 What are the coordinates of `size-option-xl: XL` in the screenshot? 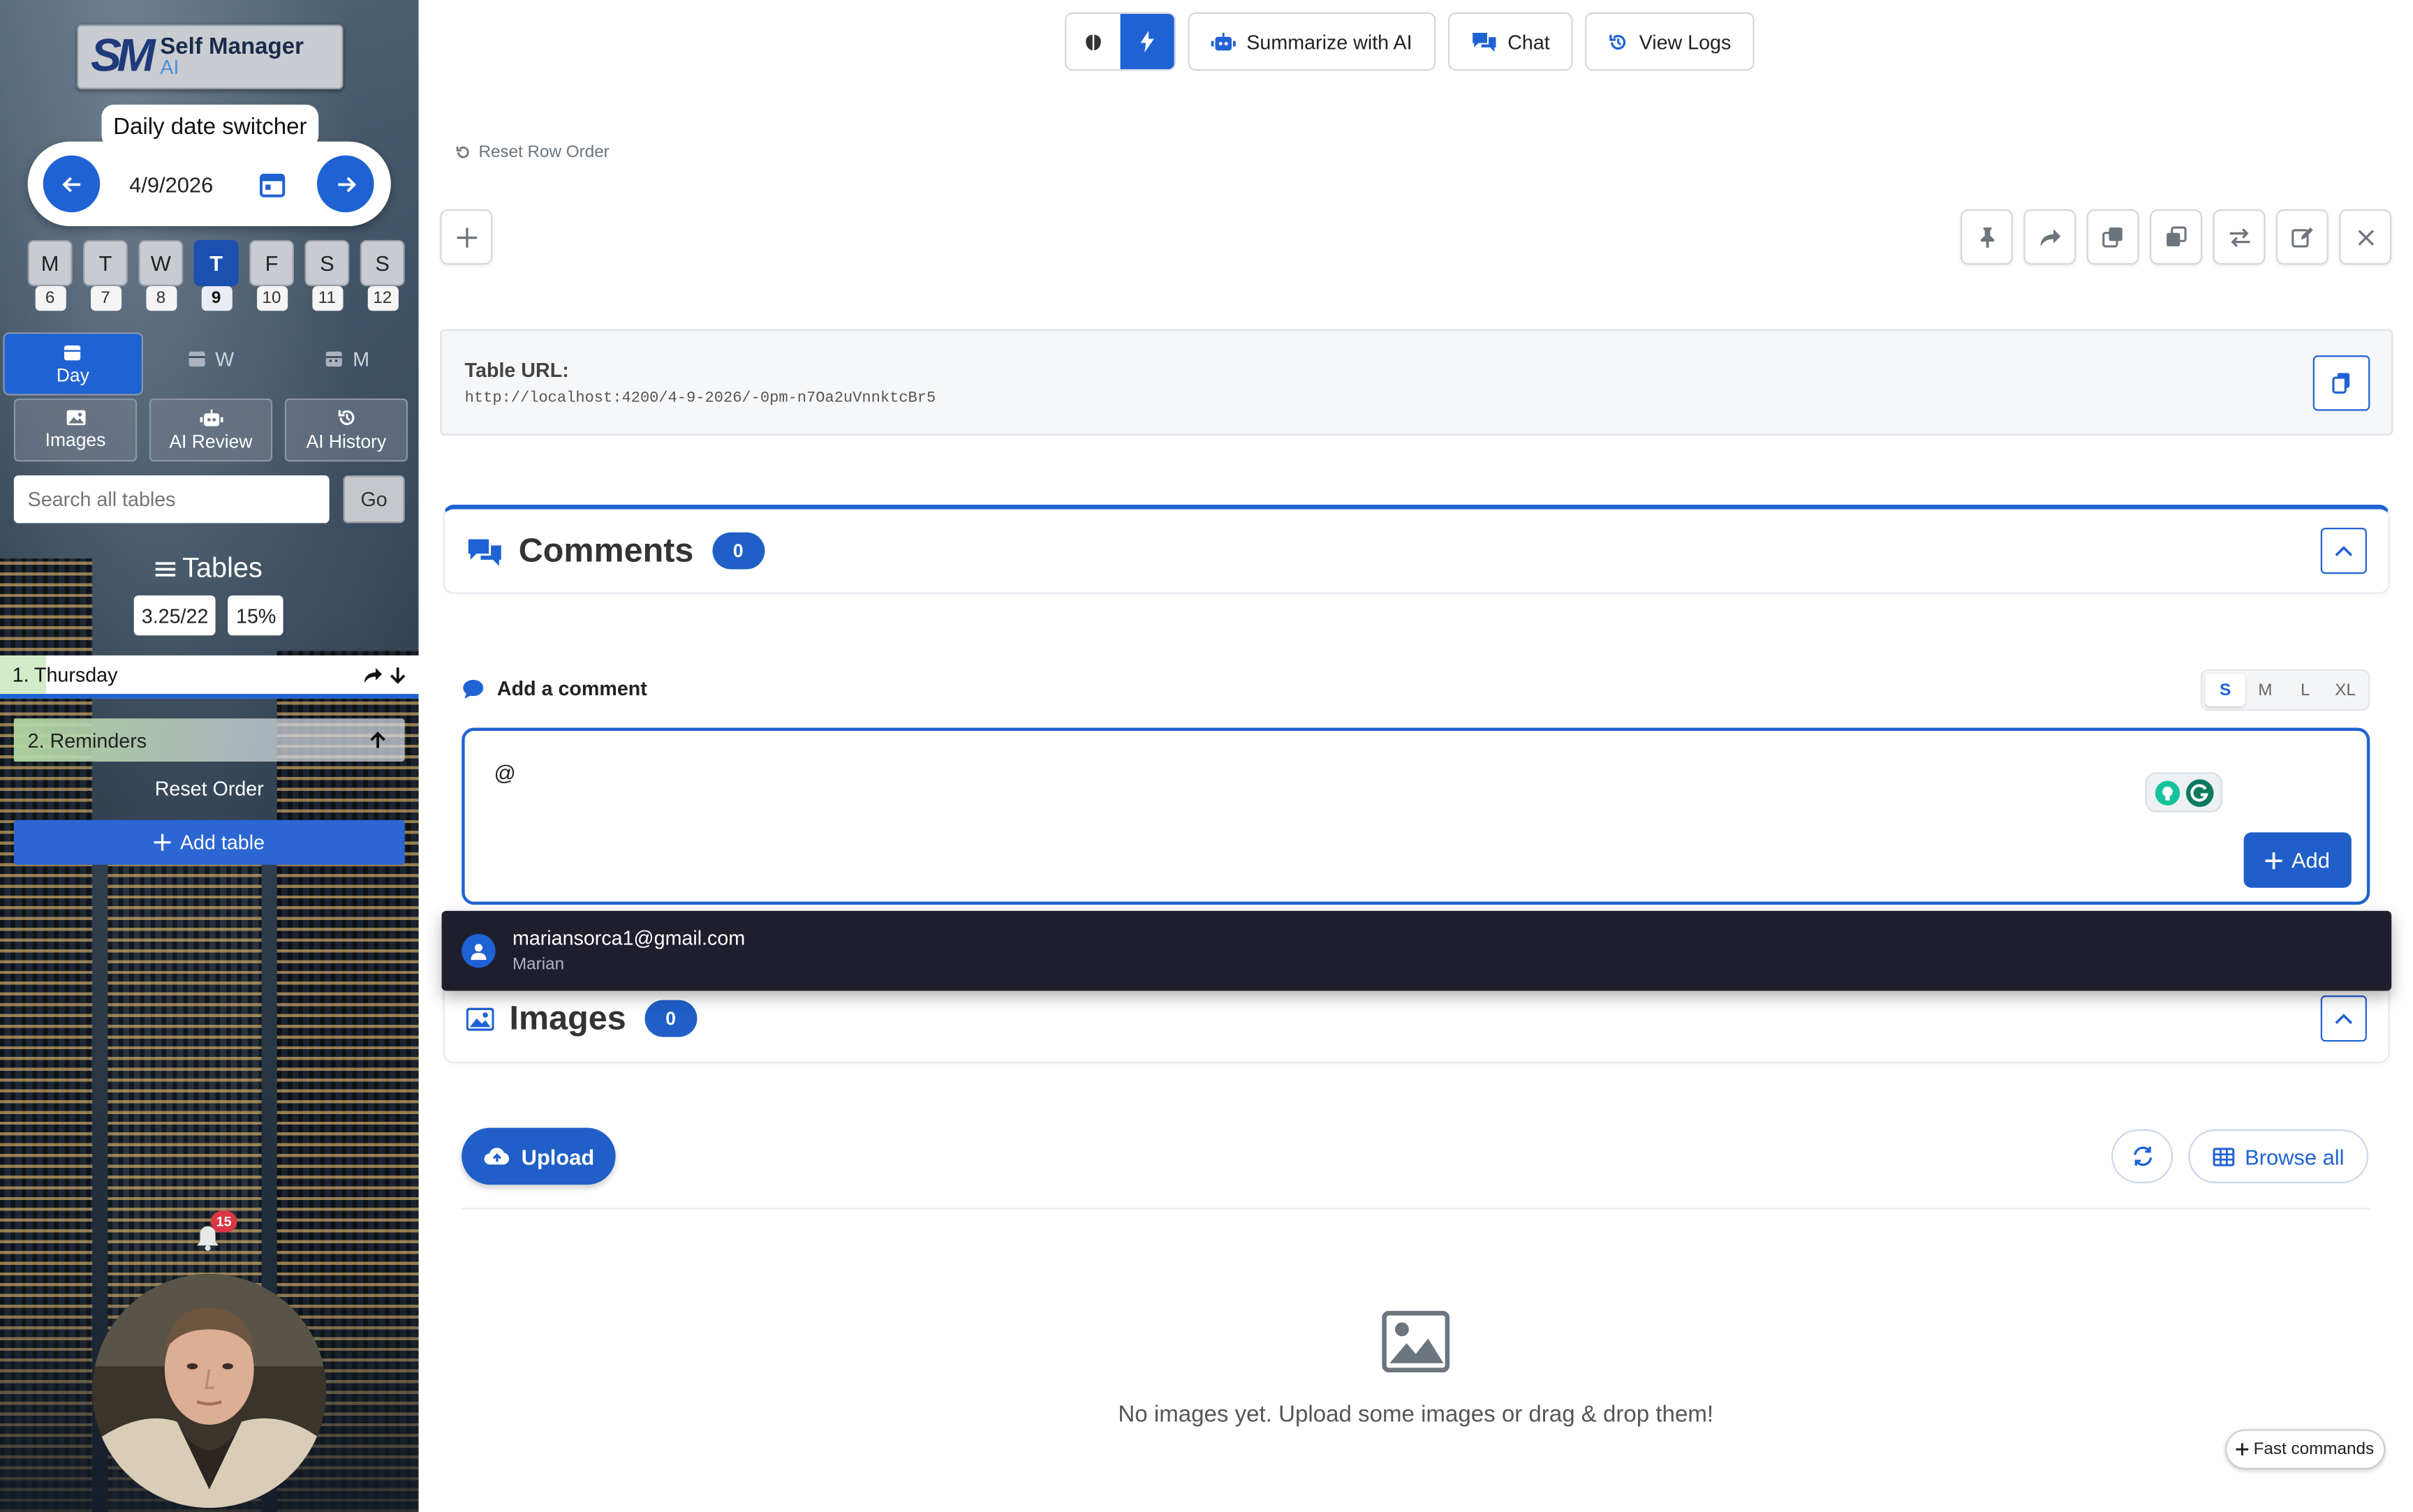 It's located at (2345, 690).